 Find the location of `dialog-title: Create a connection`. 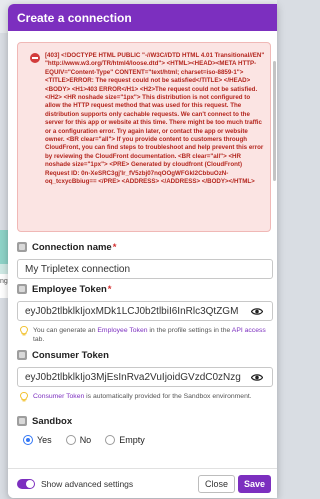

dialog-title: Create a connection is located at coordinates (142, 17).